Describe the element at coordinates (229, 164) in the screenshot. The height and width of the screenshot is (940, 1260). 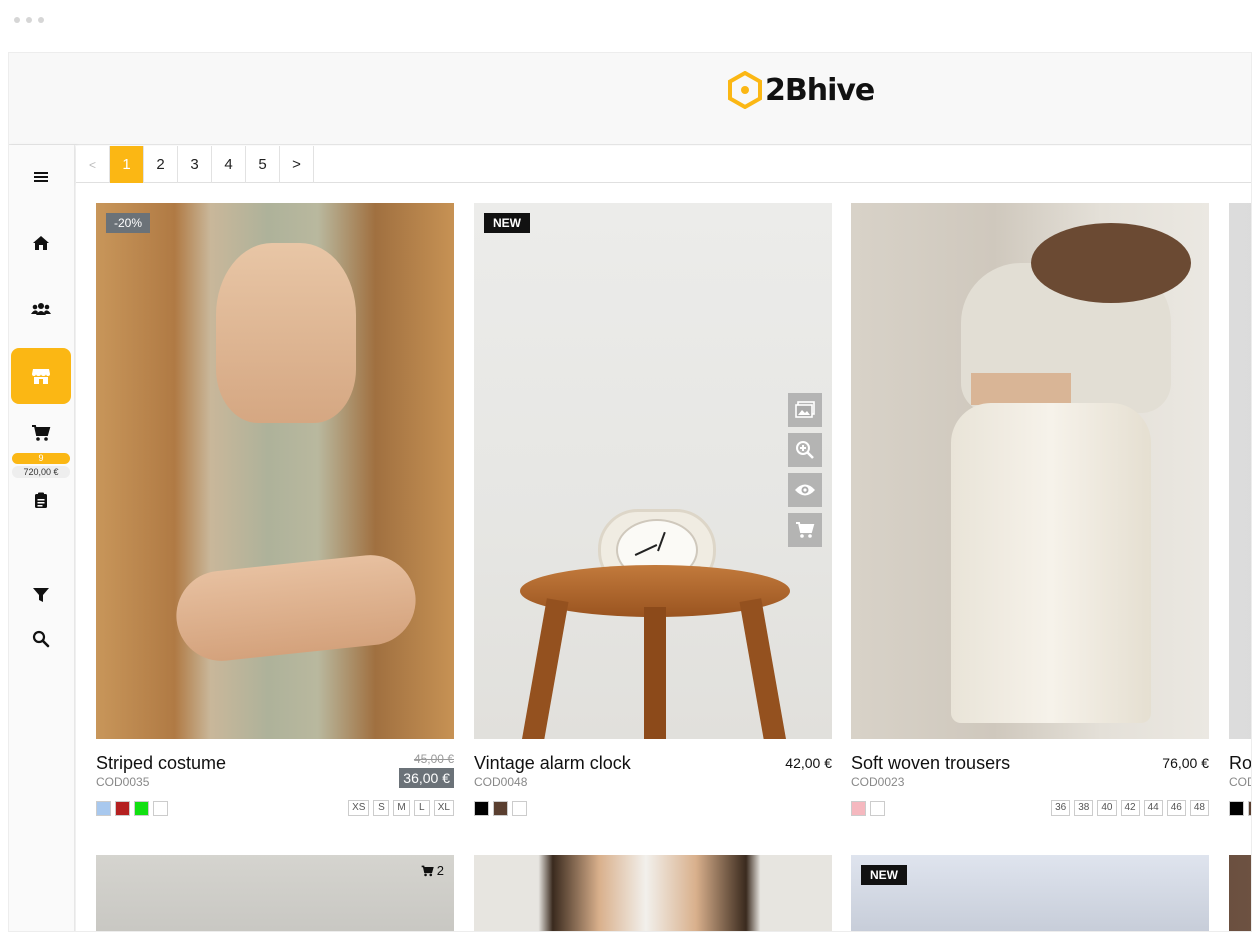
I see `page-4: 4` at that location.